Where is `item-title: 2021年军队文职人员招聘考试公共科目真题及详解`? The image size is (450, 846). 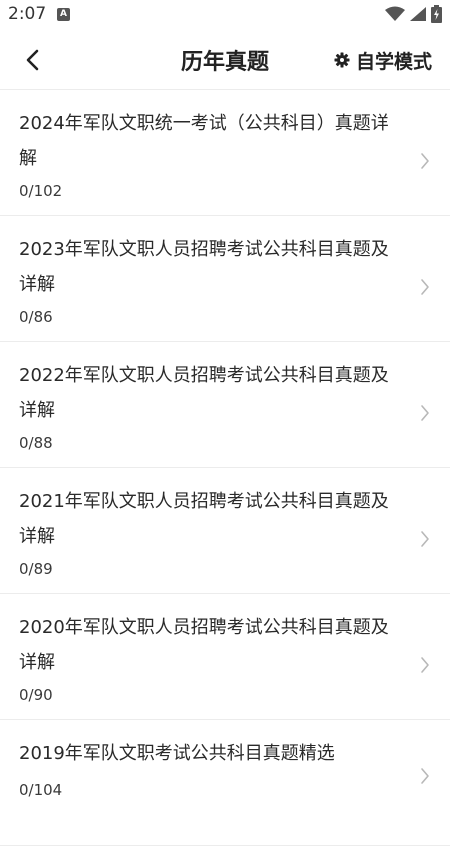
item-title: 2021年军队文职人员招聘考试公共科目真题及详解 is located at coordinates (204, 519).